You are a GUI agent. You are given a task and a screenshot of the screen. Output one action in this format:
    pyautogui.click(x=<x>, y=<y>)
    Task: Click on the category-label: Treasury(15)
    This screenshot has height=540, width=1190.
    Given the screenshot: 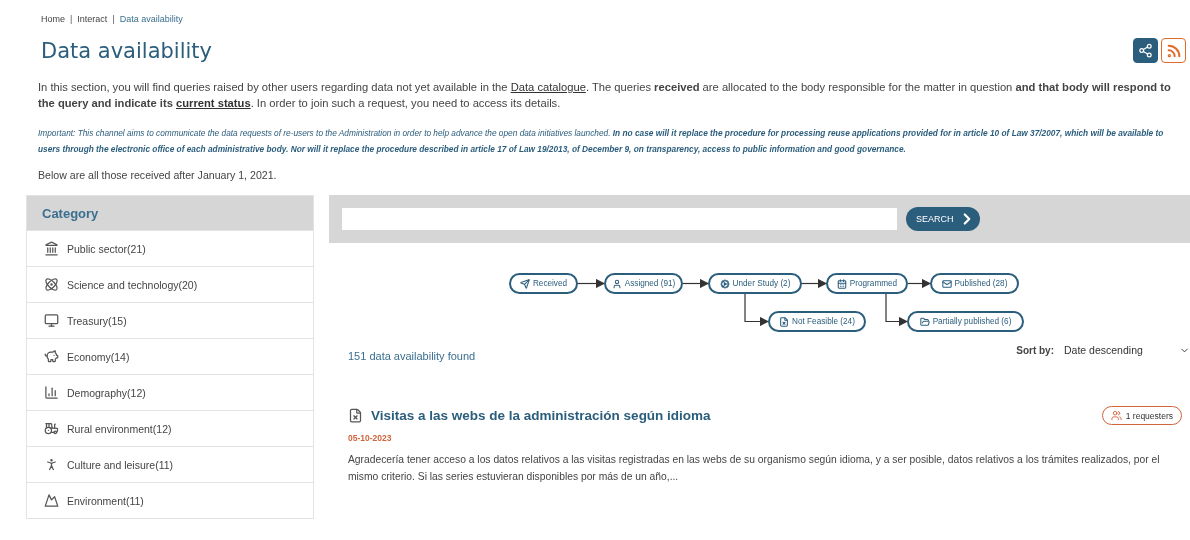 What is the action you would take?
    pyautogui.click(x=97, y=320)
    